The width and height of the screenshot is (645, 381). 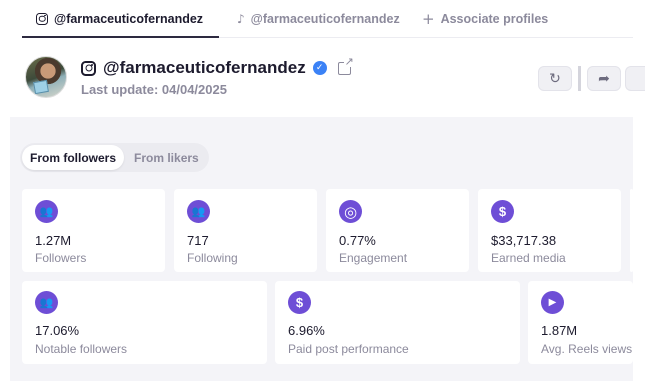 I want to click on refresh-button: ↻, so click(x=555, y=78).